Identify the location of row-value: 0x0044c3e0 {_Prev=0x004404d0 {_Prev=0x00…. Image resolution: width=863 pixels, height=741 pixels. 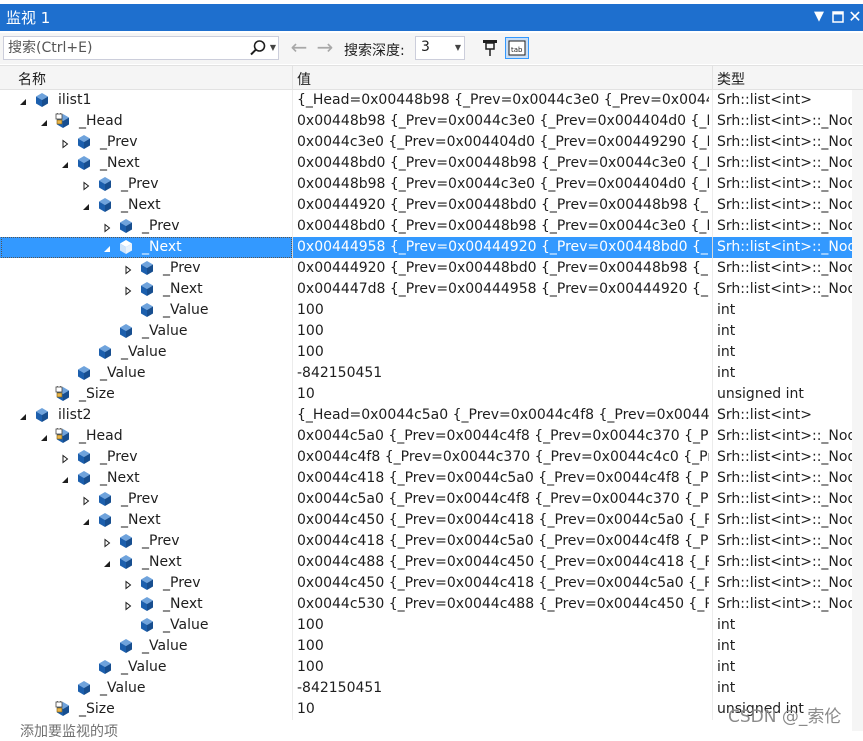
(503, 142).